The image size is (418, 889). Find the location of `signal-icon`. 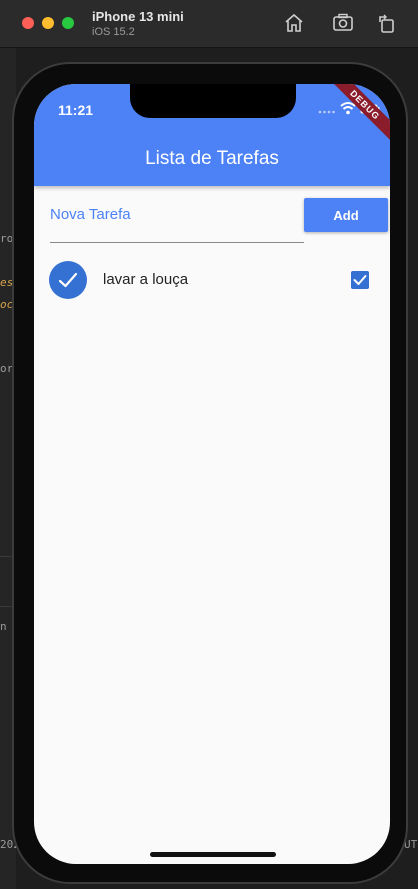

signal-icon is located at coordinates (326, 112).